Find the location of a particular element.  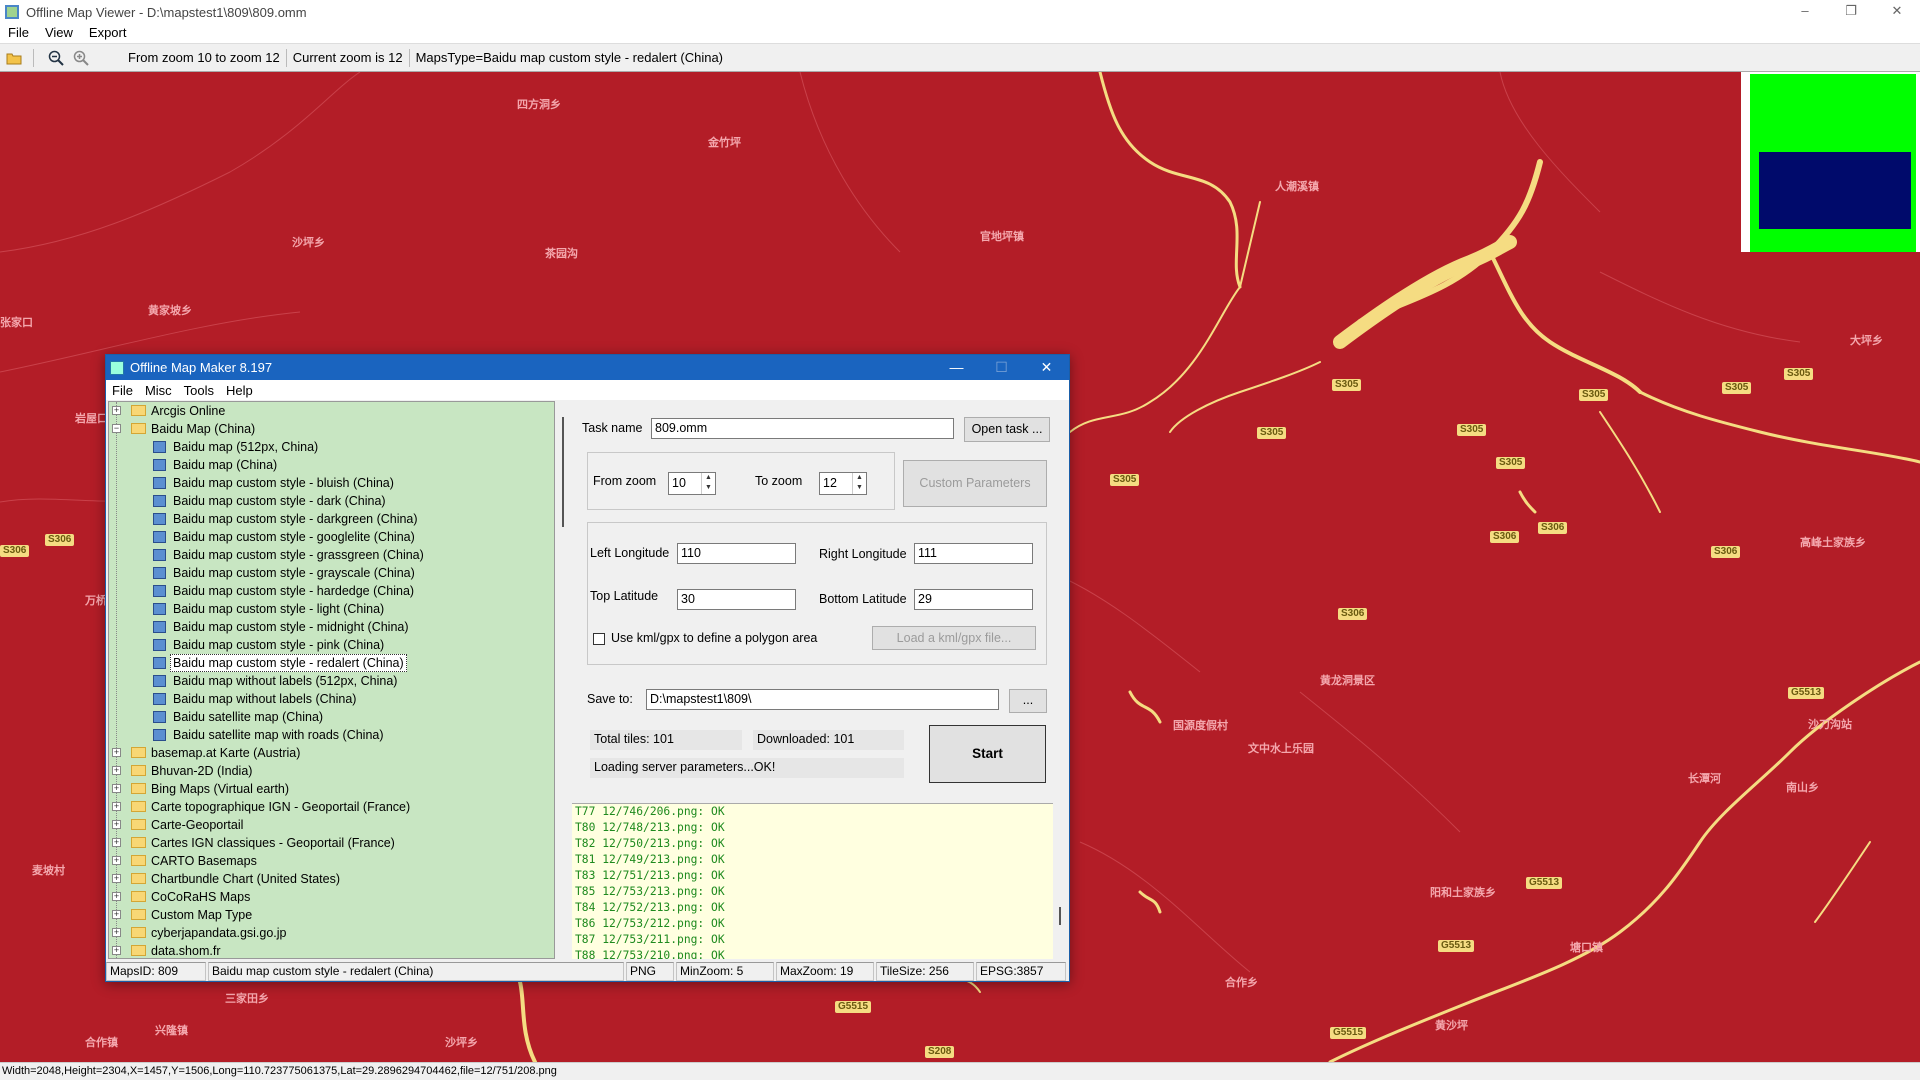

dialog-menu-help: Help is located at coordinates (239, 390).